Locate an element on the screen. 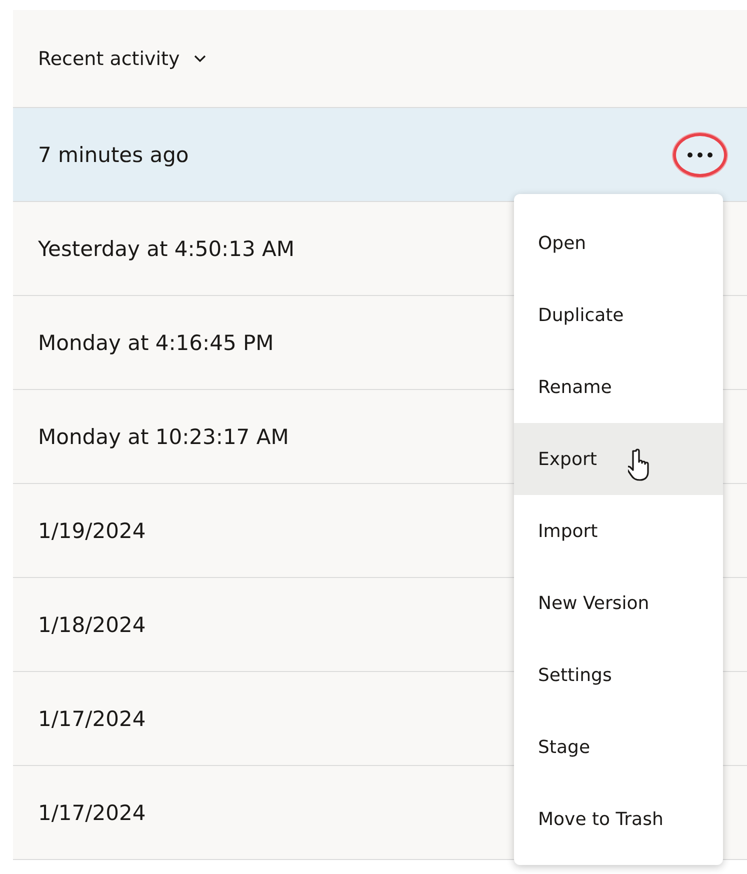  menu-item: Open is located at coordinates (618, 243).